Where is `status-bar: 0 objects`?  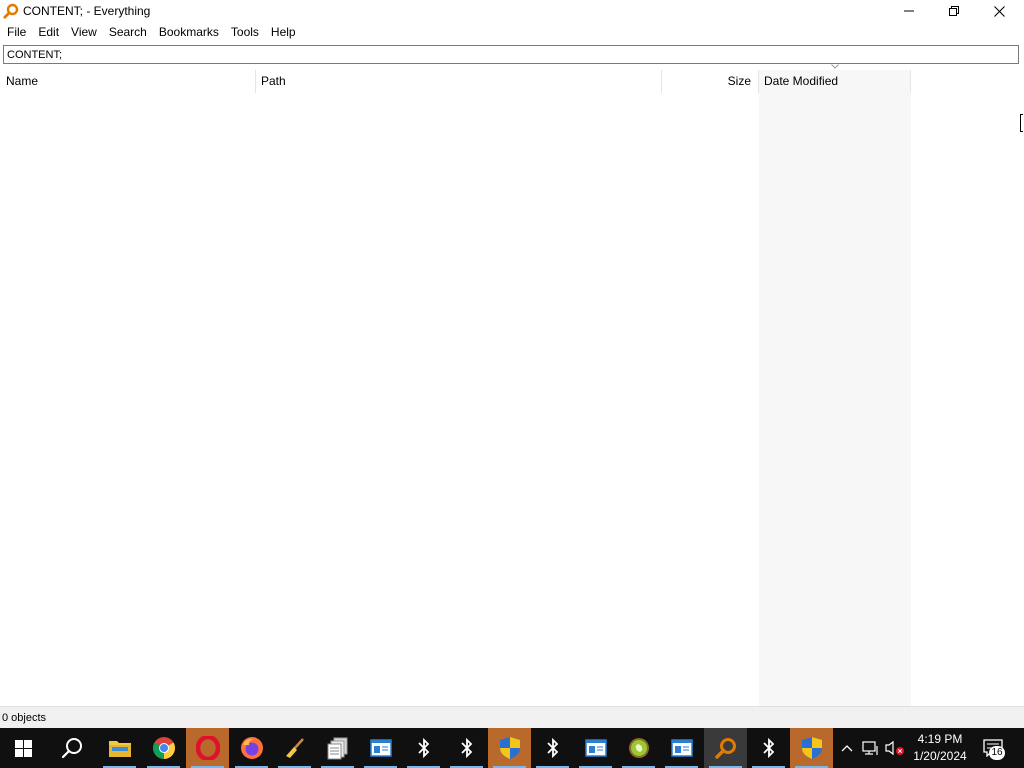
status-bar: 0 objects is located at coordinates (512, 717).